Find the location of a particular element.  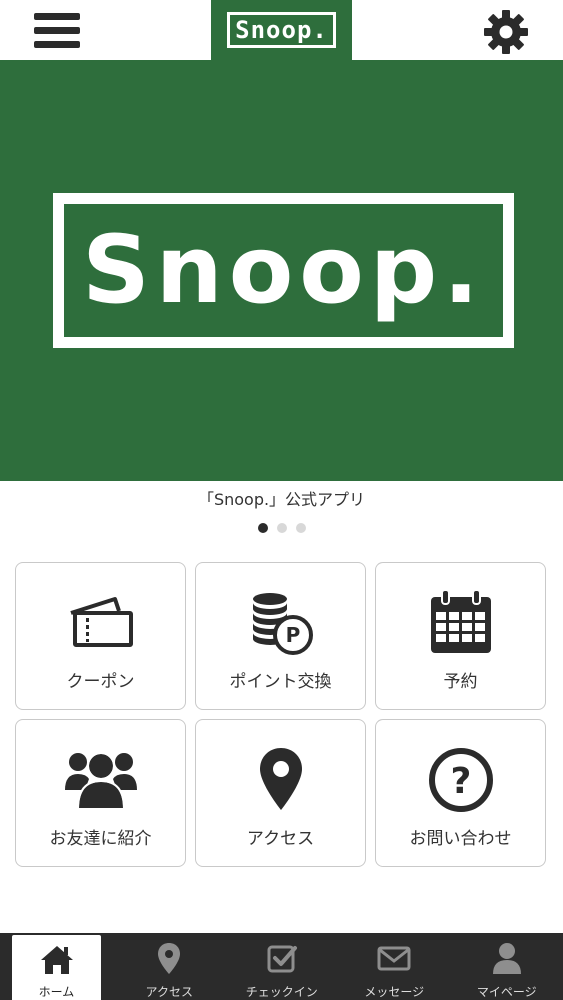

tile-label: お問い合わせ is located at coordinates (460, 839).